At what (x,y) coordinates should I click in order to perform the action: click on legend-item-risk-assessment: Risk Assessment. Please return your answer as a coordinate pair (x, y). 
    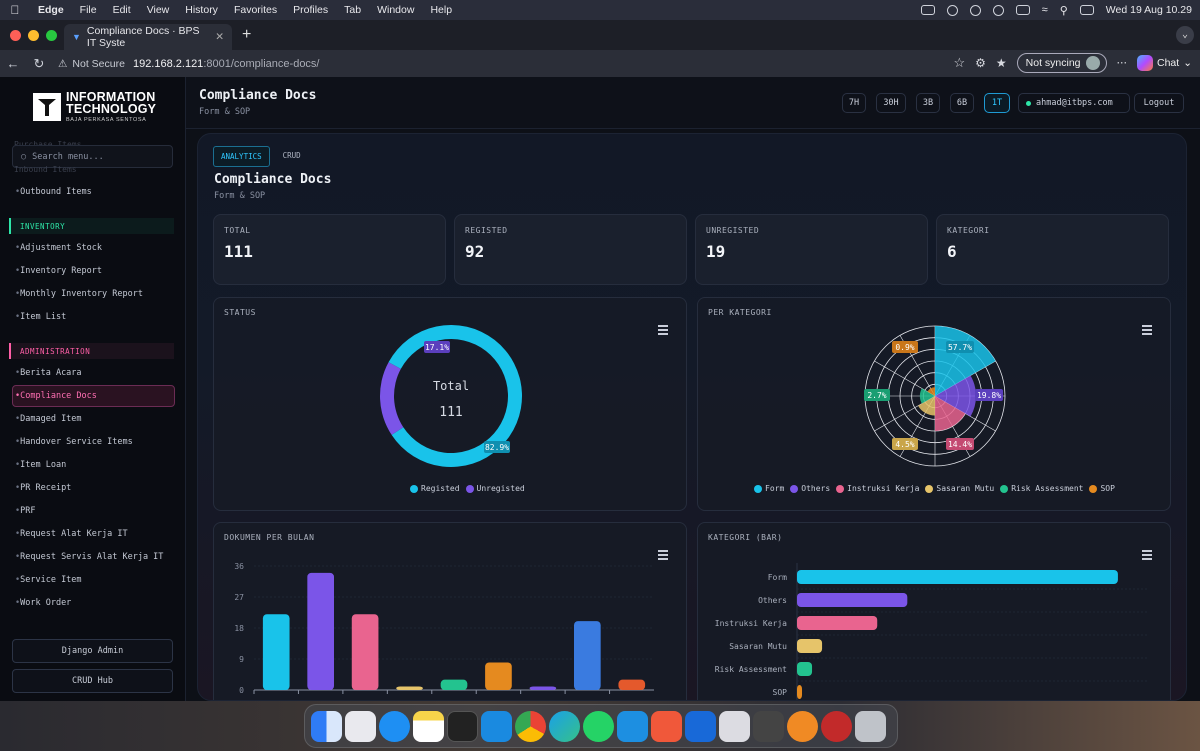
    Looking at the image, I should click on (1041, 488).